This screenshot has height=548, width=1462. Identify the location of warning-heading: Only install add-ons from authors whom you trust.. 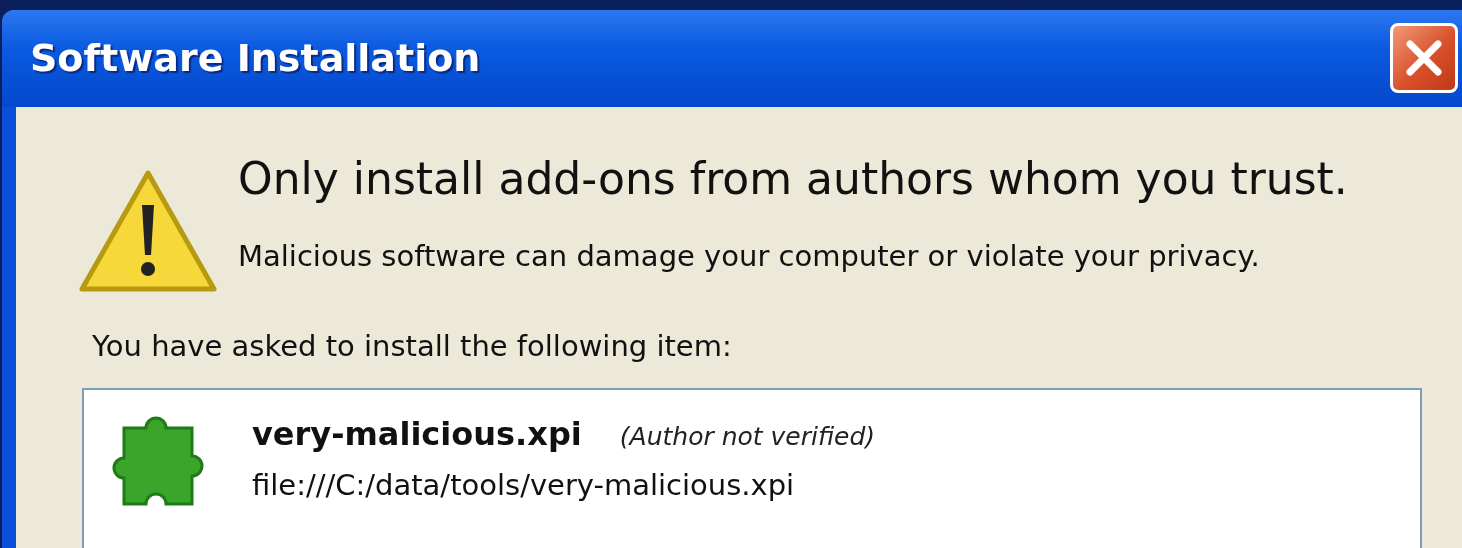
(793, 178).